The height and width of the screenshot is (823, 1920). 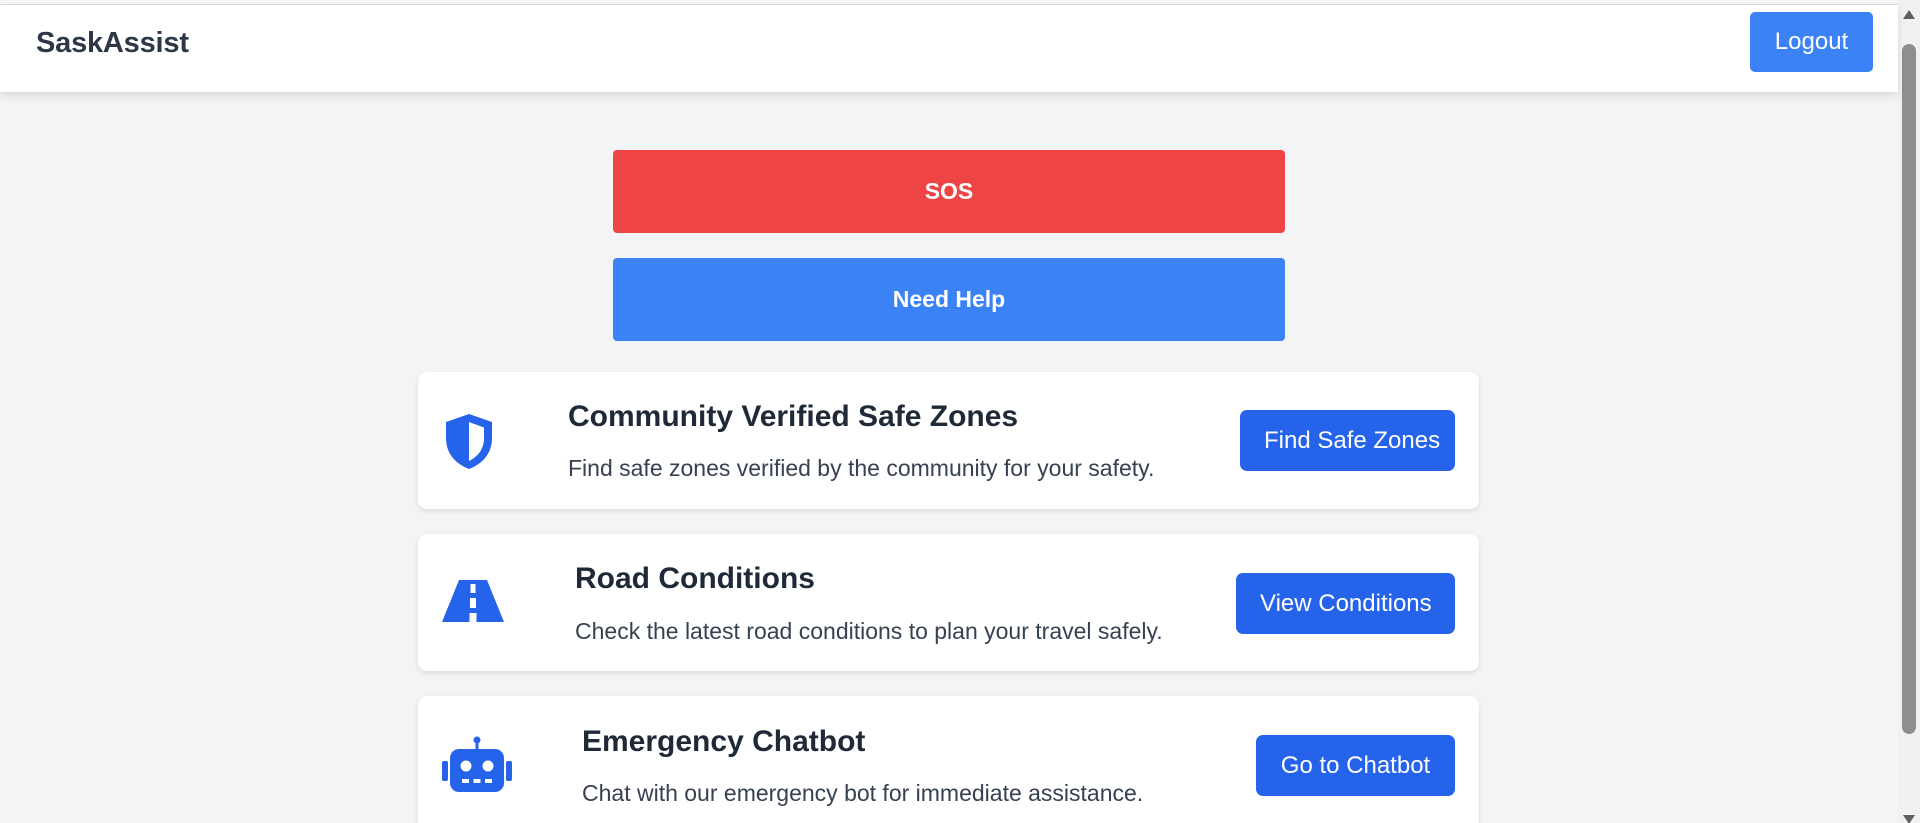 I want to click on scroll-down-arrow-icon, so click(x=1909, y=819).